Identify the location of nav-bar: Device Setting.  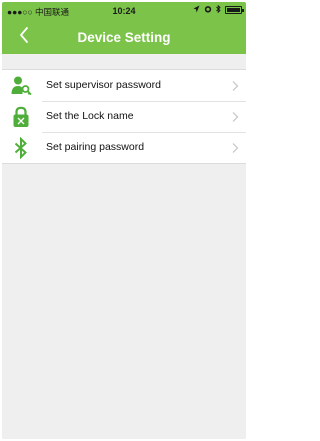
(124, 37).